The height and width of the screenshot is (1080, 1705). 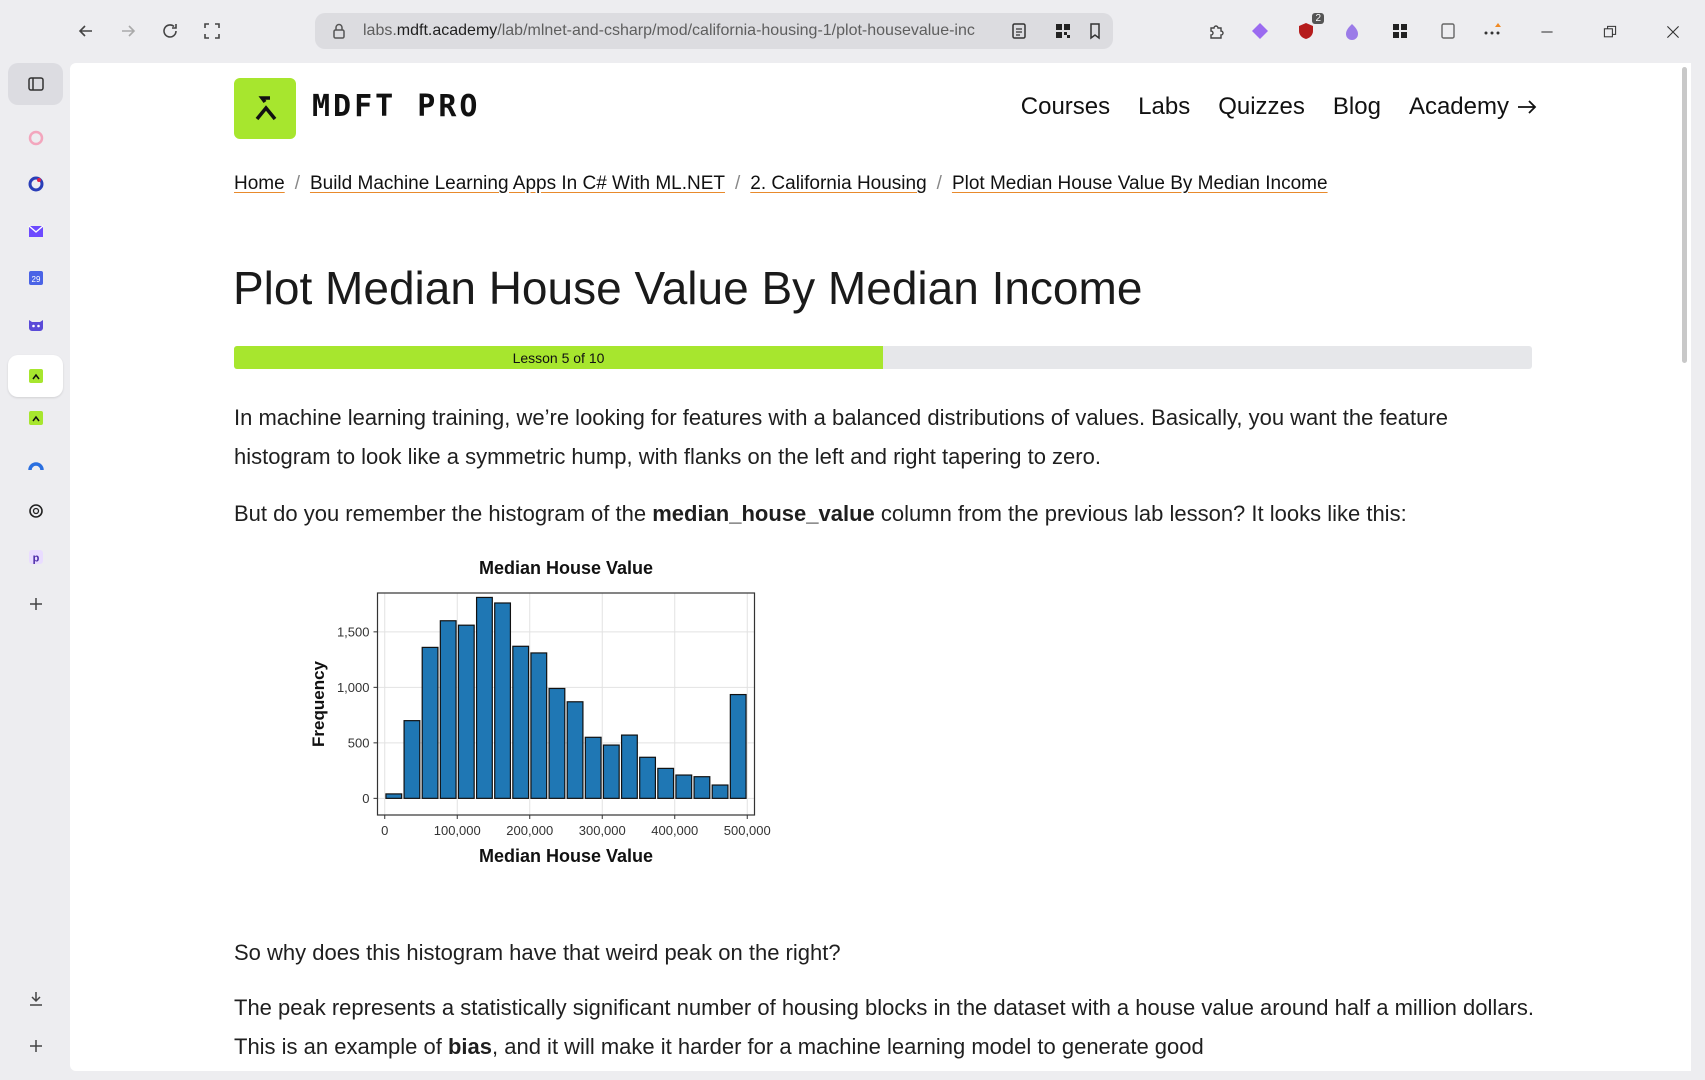 What do you see at coordinates (1261, 107) in the screenshot?
I see `nav-quizzes: Quizzes` at bounding box center [1261, 107].